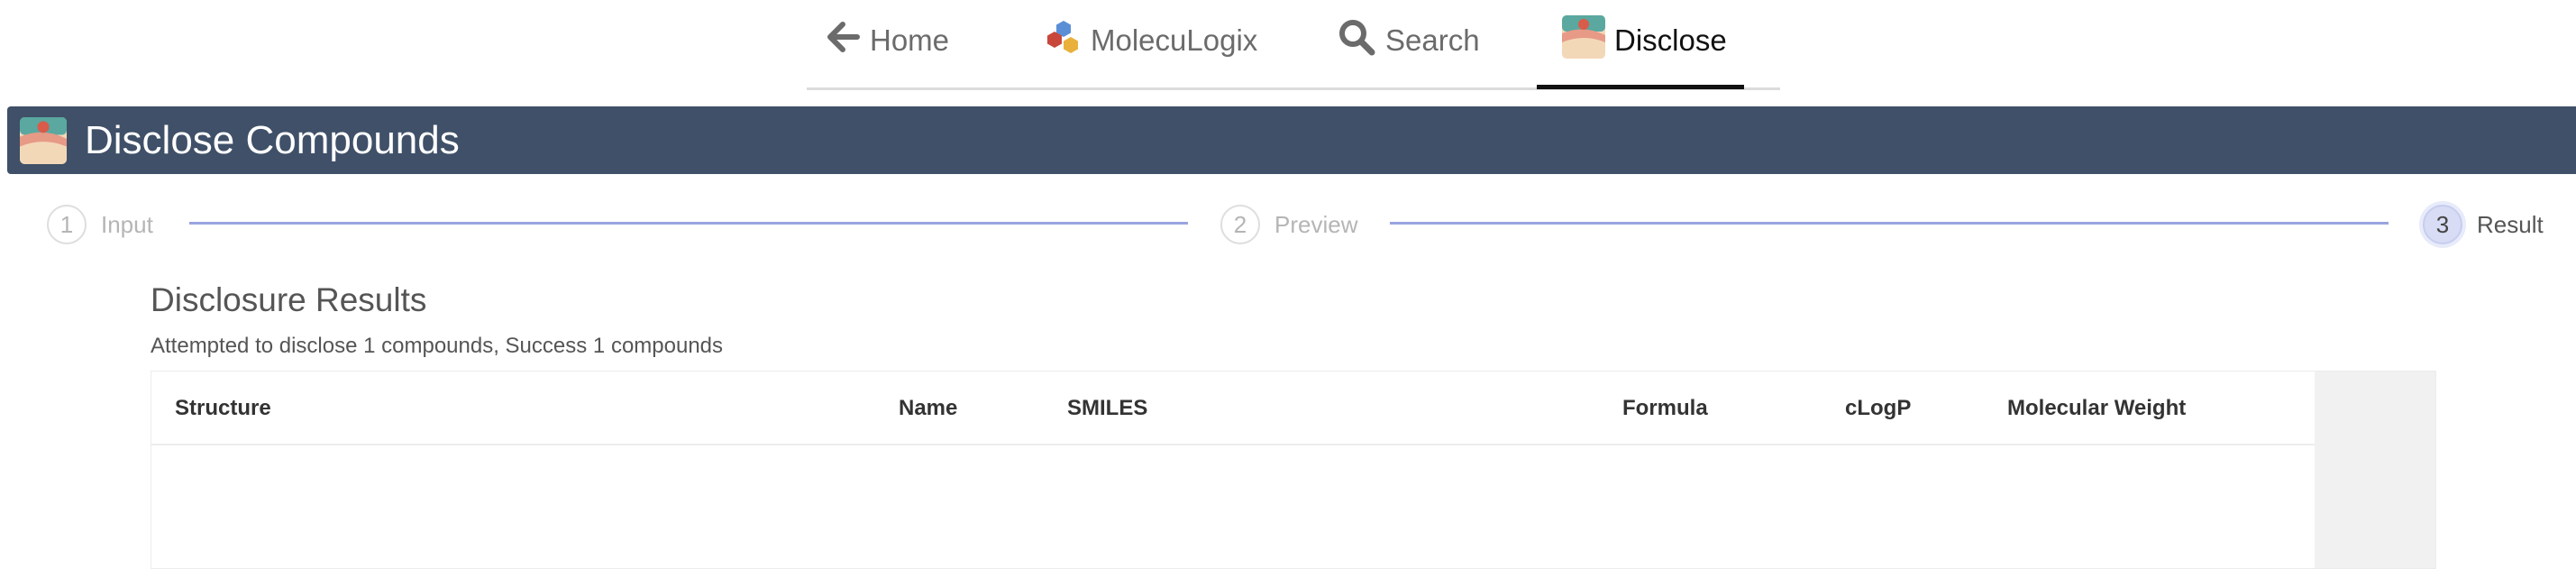 Image resolution: width=2576 pixels, height=569 pixels. I want to click on arrow-left-icon, so click(843, 41).